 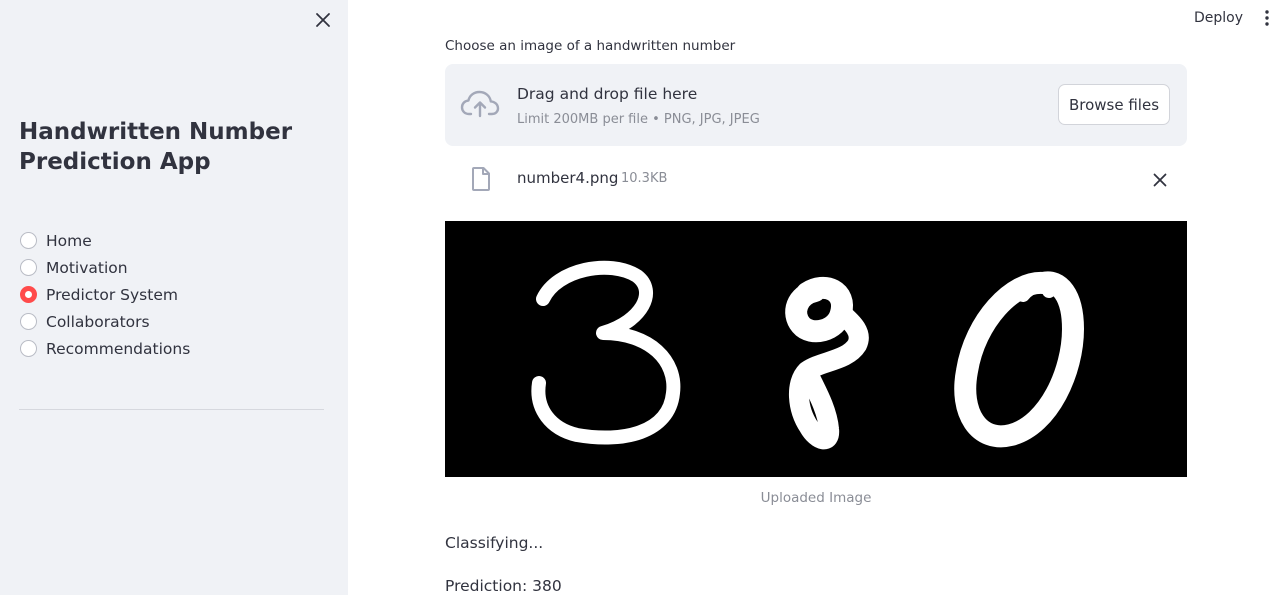 What do you see at coordinates (69, 240) in the screenshot?
I see `nav-item-label: Home` at bounding box center [69, 240].